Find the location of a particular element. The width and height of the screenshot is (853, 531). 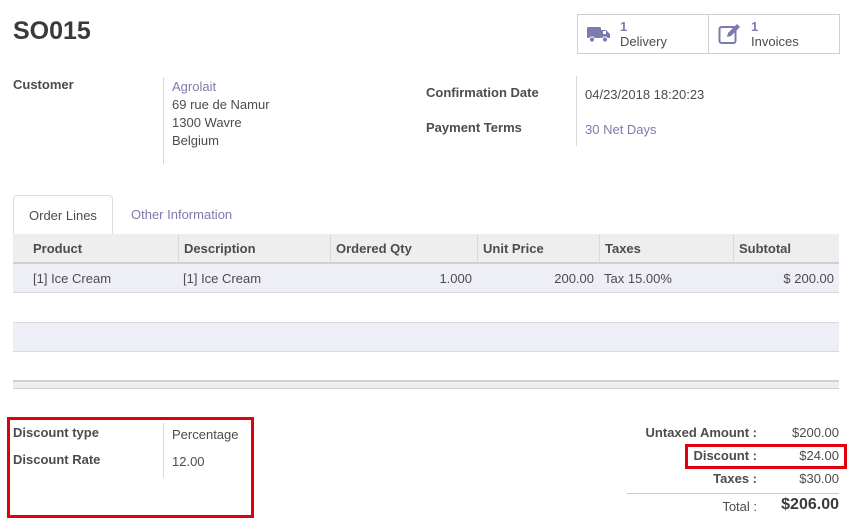

page-title: SO015 is located at coordinates (52, 31).